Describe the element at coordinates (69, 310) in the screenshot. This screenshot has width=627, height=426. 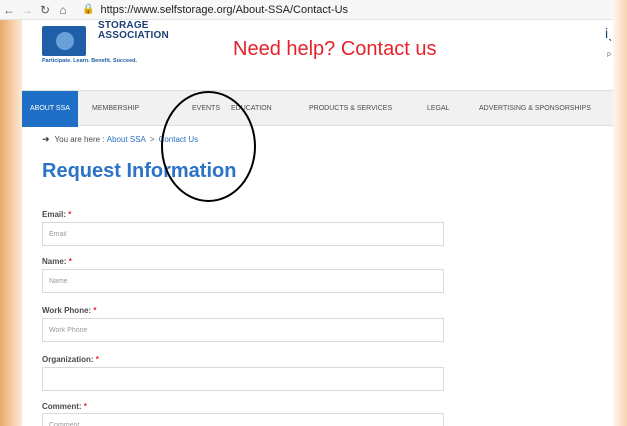
I see `work-phone-label: Work Phone: *` at that location.